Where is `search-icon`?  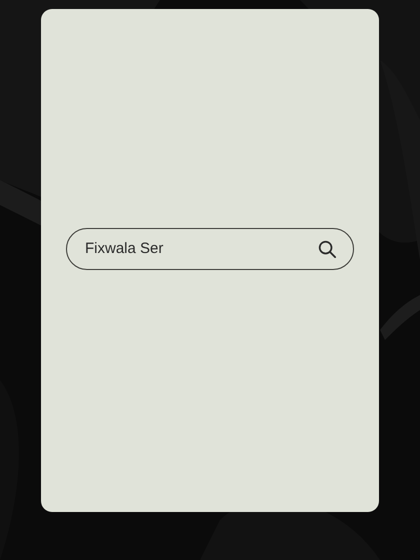 search-icon is located at coordinates (327, 249).